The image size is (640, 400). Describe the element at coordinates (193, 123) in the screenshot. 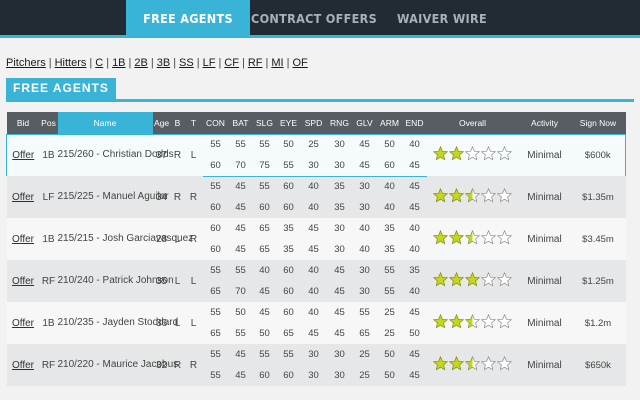

I see `col-throws: T` at that location.